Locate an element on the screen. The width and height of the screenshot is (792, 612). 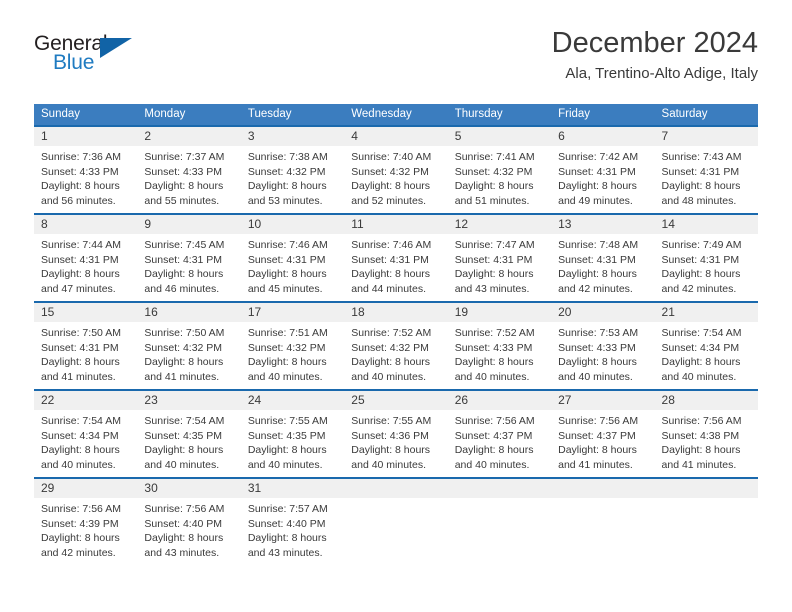
daylight-line-2: and 41 minutes. is located at coordinates (595, 464).